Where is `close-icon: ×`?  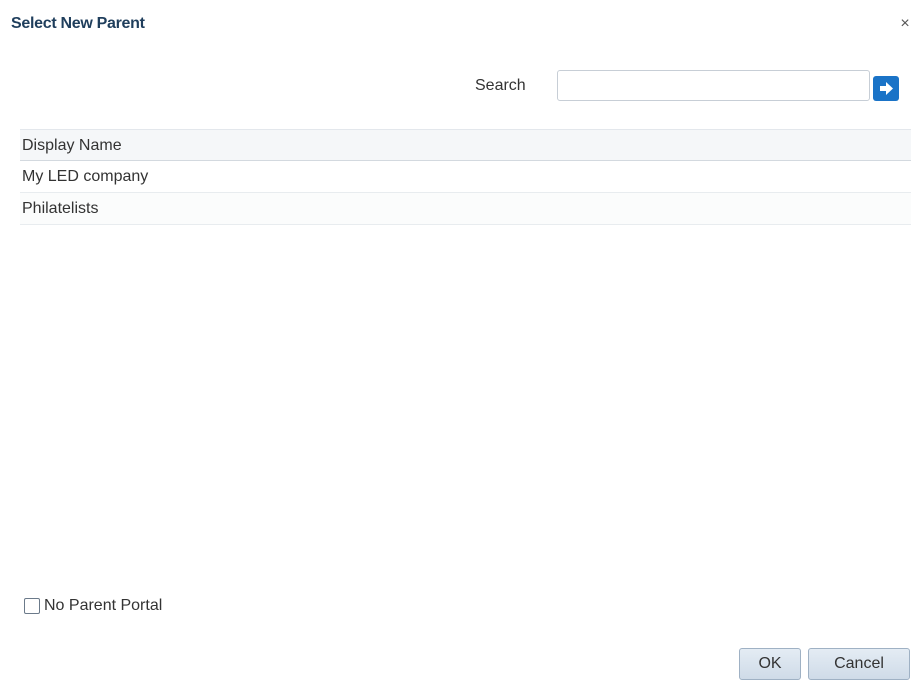
close-icon: × is located at coordinates (905, 24).